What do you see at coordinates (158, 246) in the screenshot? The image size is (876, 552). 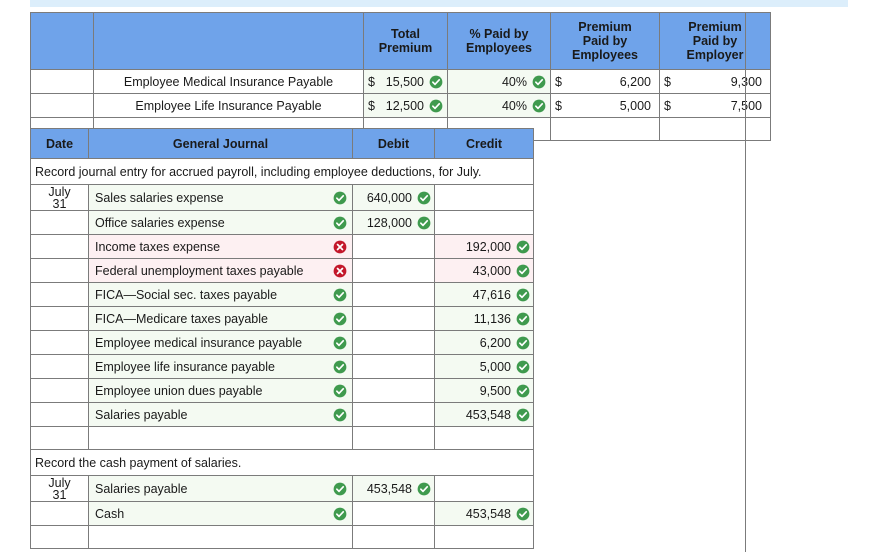 I see `journal-account-label: Income taxes expense` at bounding box center [158, 246].